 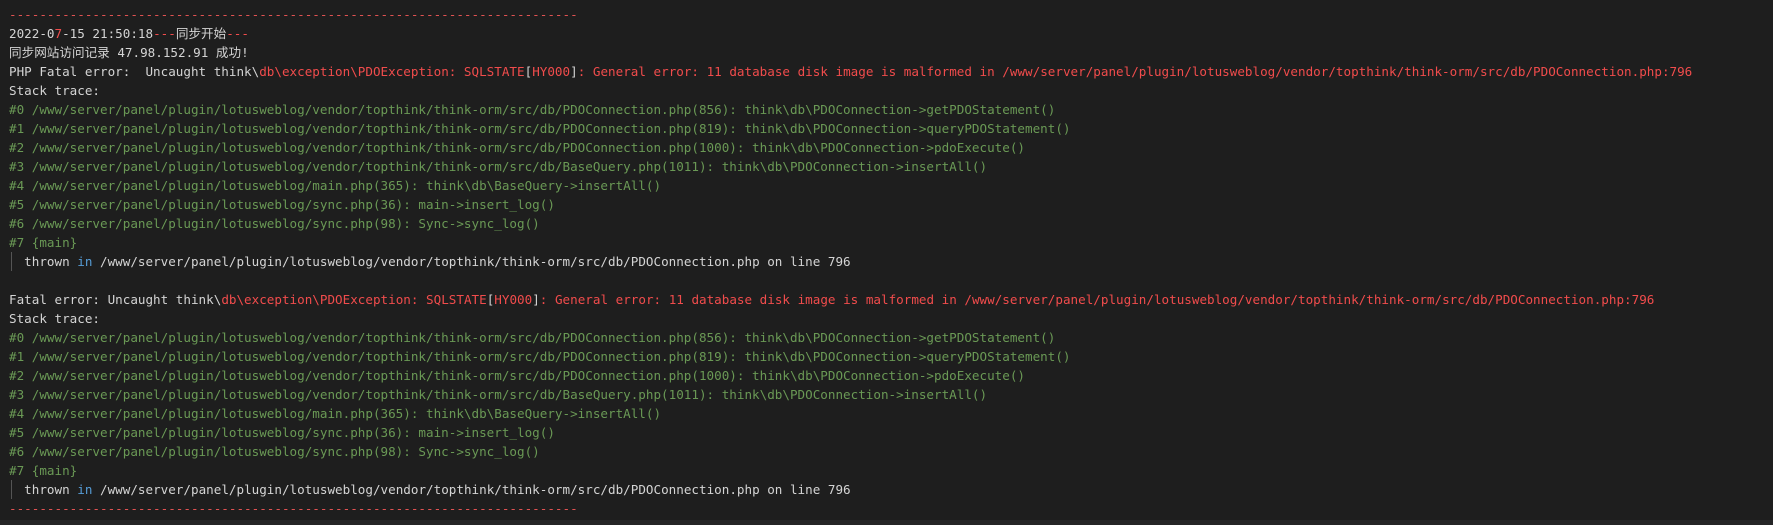 What do you see at coordinates (201, 33) in the screenshot?
I see `sync-start-text: 同步开始` at bounding box center [201, 33].